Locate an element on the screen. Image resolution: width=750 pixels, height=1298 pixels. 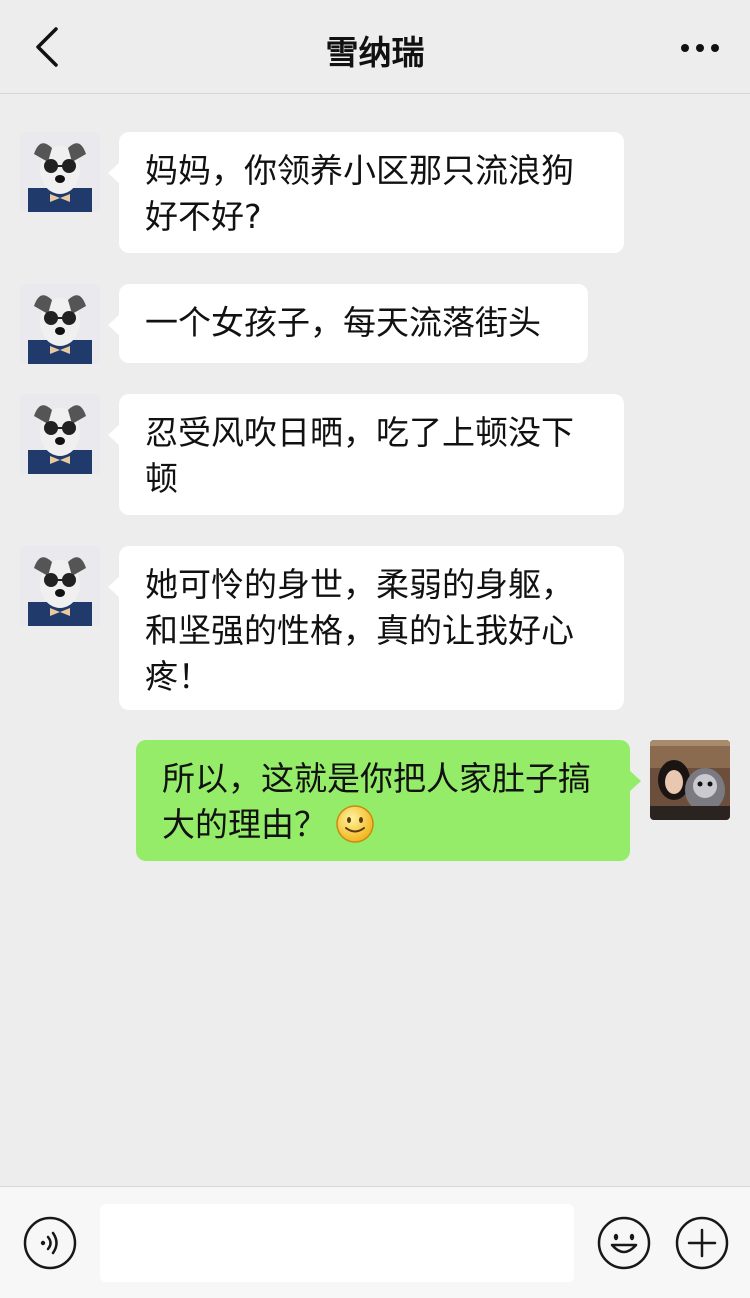
message-line: 顿 is located at coordinates (161, 478).